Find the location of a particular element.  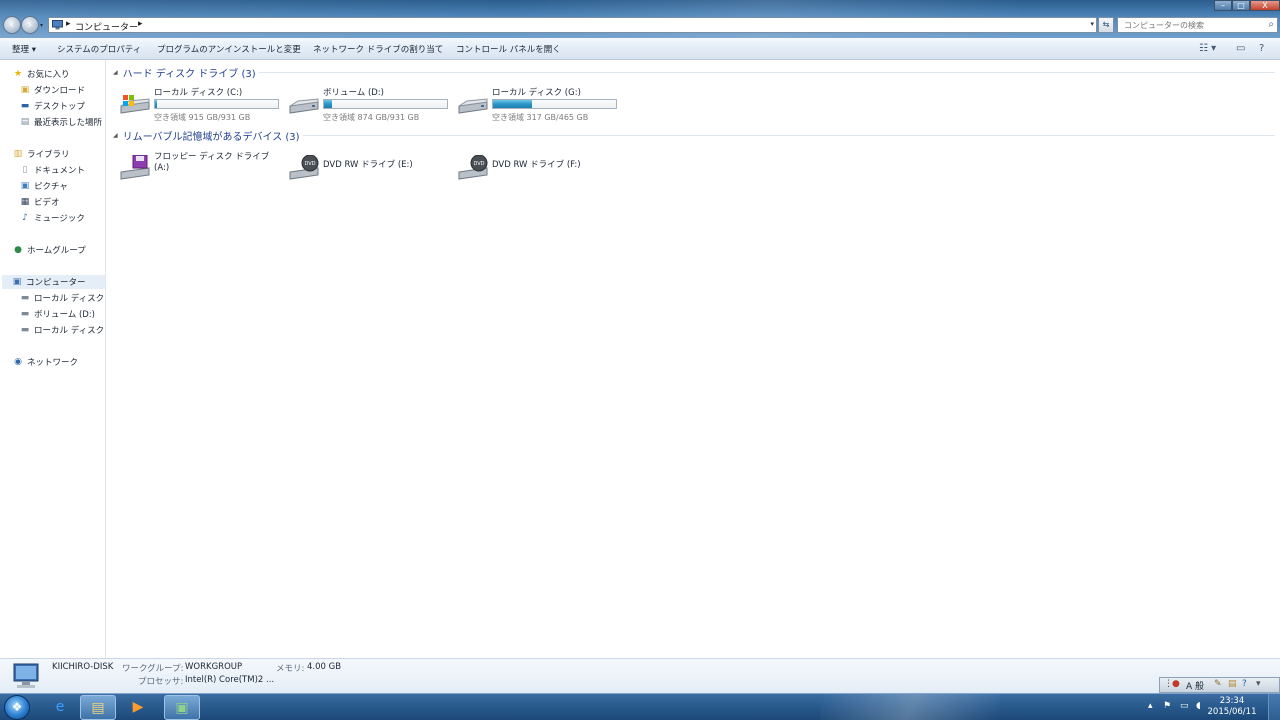

help-icon: ? is located at coordinates (1261, 48).